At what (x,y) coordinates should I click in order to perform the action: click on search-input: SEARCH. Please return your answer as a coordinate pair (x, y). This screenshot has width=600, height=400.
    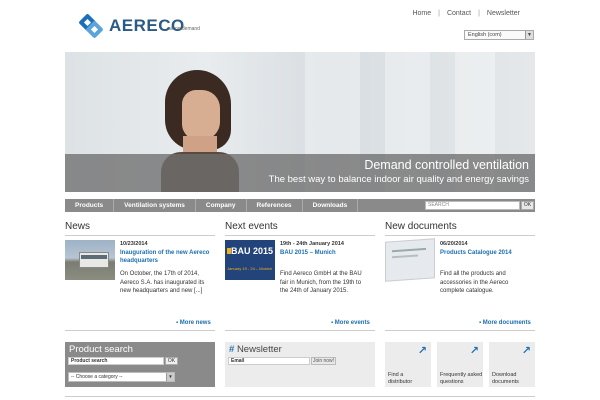
    Looking at the image, I should click on (472, 205).